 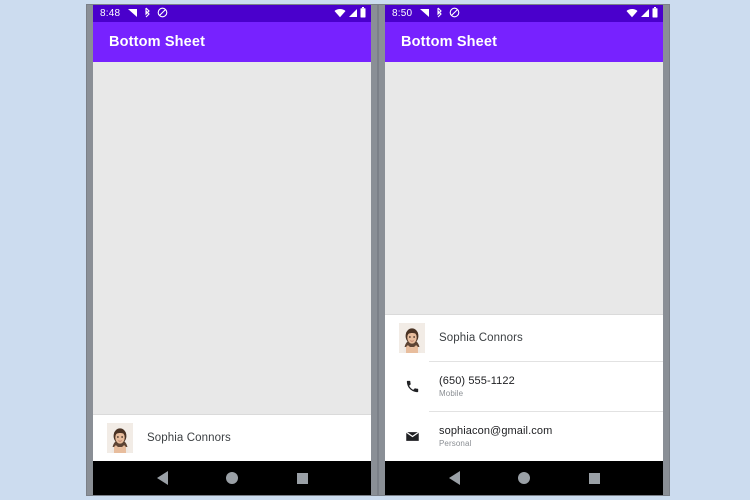 I want to click on phone-icon, so click(x=412, y=386).